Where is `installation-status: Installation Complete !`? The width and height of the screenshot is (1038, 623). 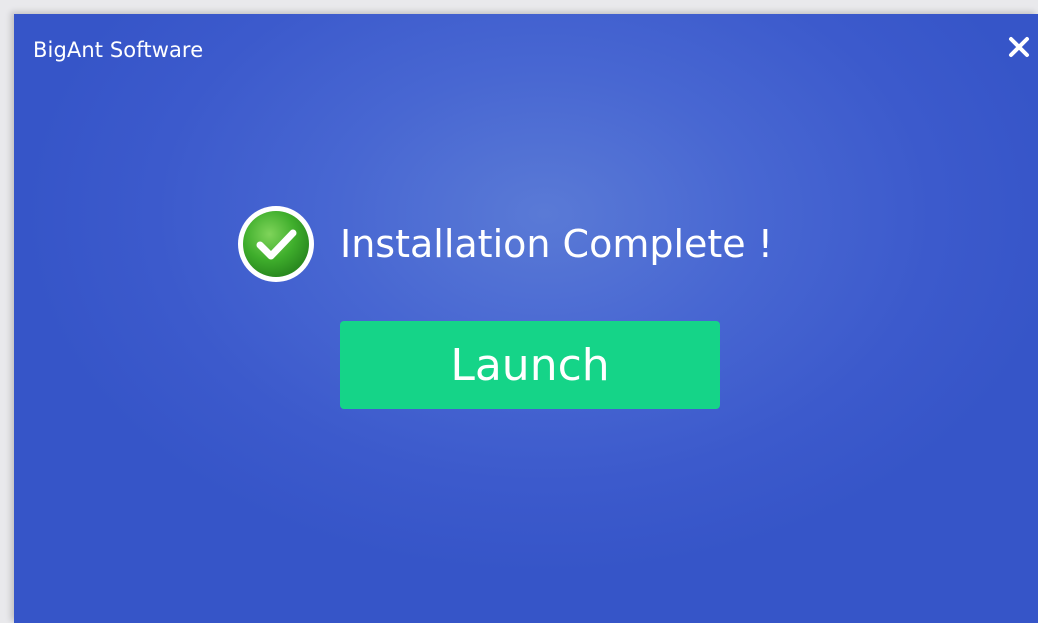
installation-status: Installation Complete ! is located at coordinates (556, 244).